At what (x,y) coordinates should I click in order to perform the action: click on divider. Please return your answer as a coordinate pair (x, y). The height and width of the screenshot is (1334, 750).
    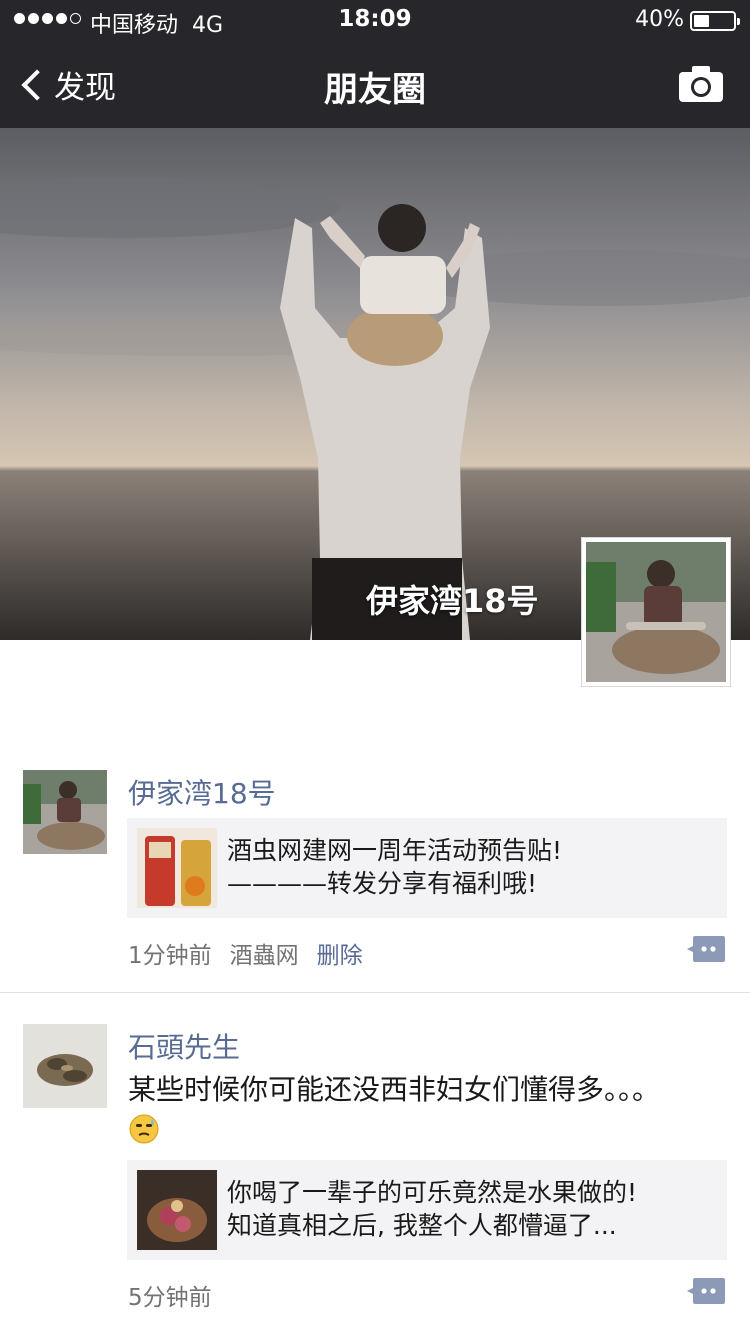
    Looking at the image, I should click on (375, 992).